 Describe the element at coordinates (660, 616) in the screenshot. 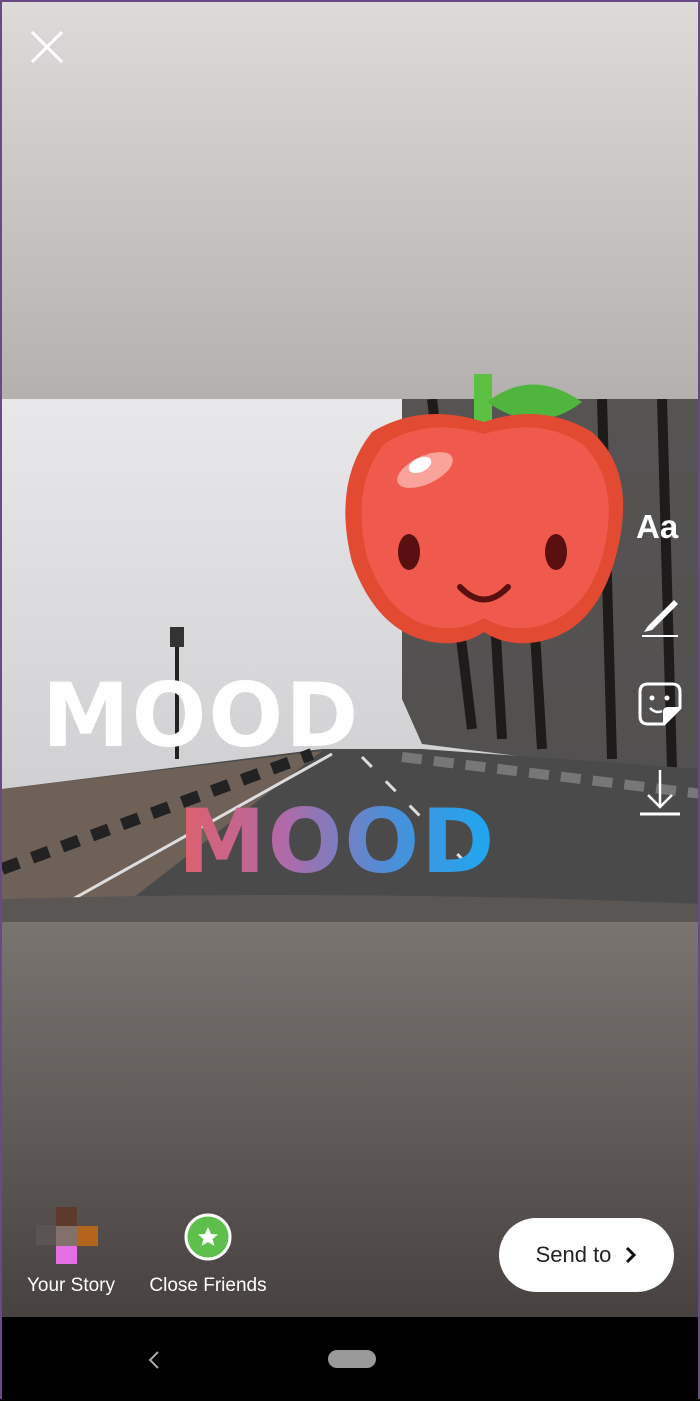

I see `pen-icon` at that location.